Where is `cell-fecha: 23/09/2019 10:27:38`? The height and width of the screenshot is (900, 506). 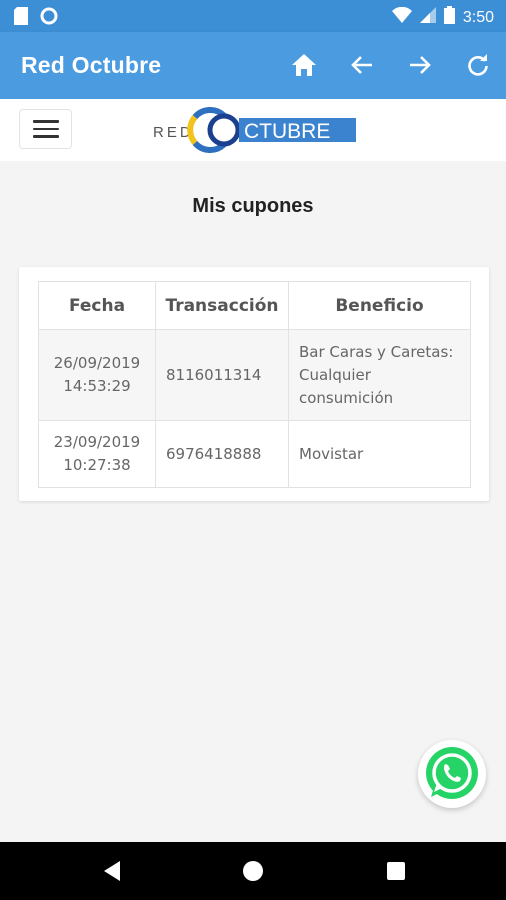 cell-fecha: 23/09/2019 10:27:38 is located at coordinates (97, 454).